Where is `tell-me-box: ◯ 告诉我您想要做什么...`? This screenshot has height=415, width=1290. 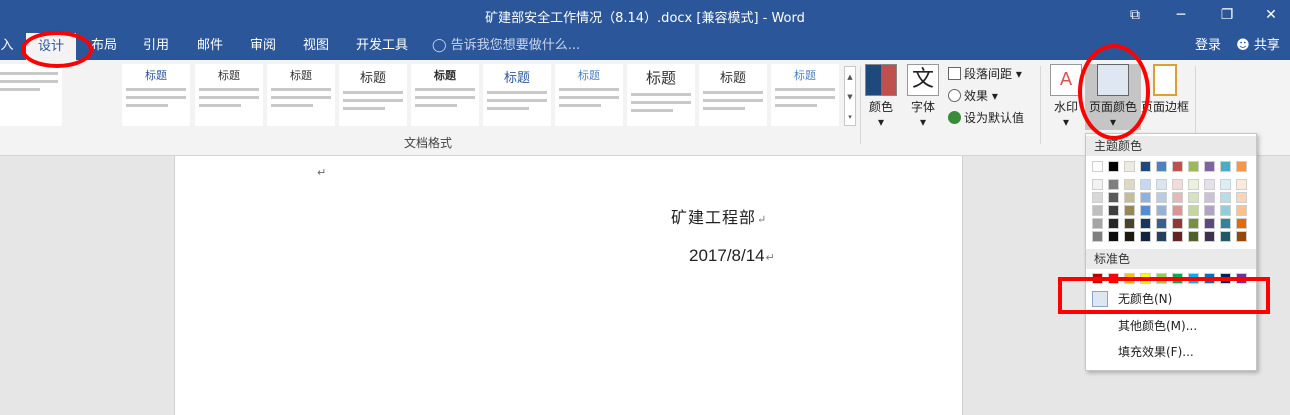 tell-me-box: ◯ 告诉我您想要做什么... is located at coordinates (506, 45).